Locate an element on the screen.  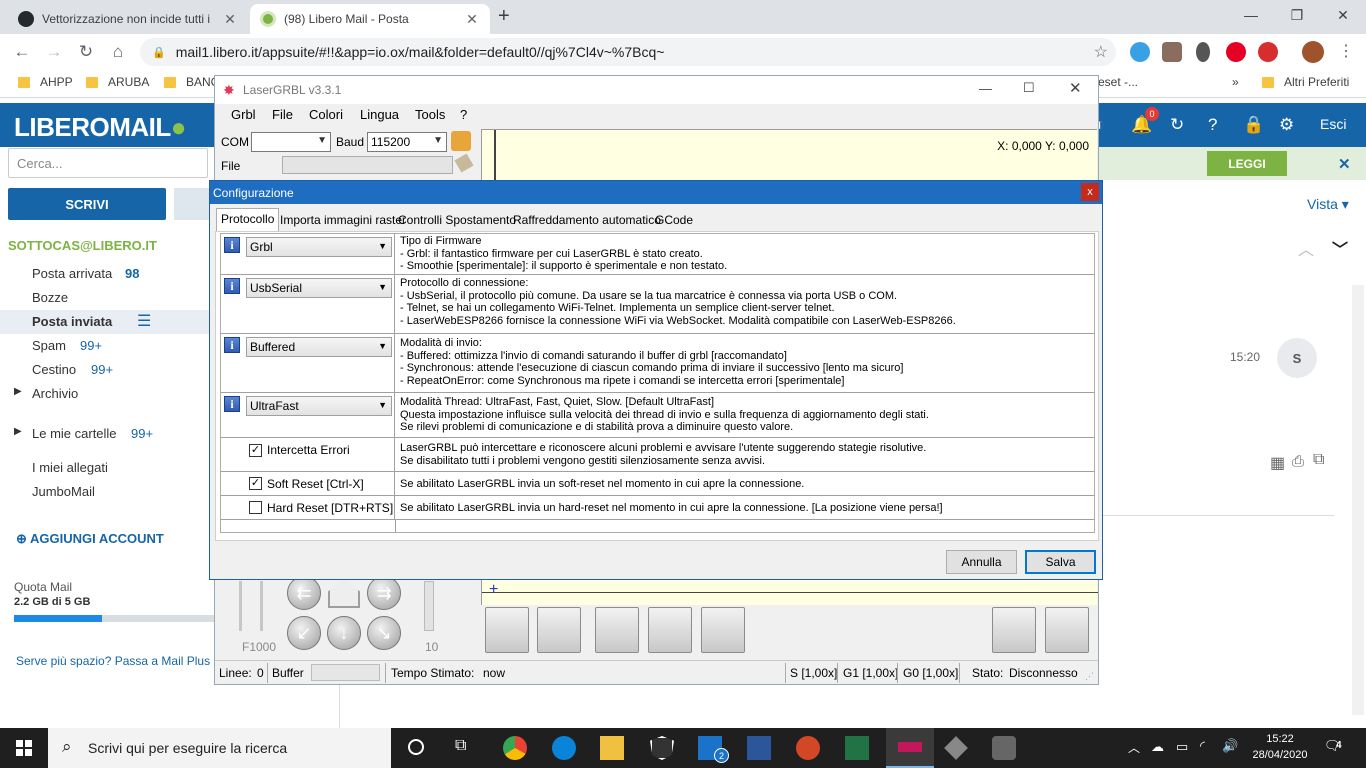
globe-icon is located at coordinates (617, 630).